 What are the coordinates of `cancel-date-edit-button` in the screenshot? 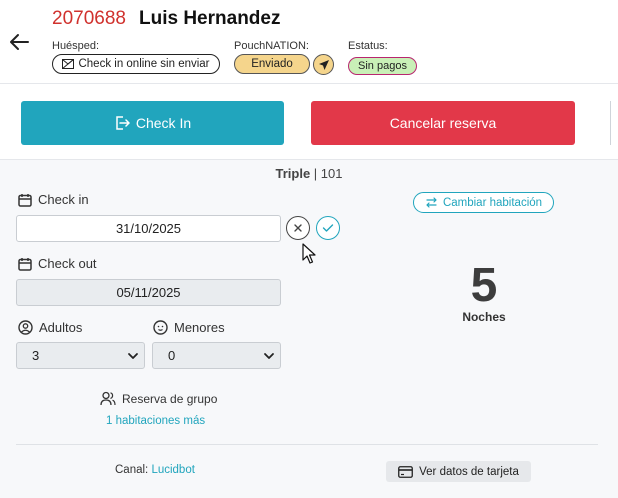 It's located at (298, 228).